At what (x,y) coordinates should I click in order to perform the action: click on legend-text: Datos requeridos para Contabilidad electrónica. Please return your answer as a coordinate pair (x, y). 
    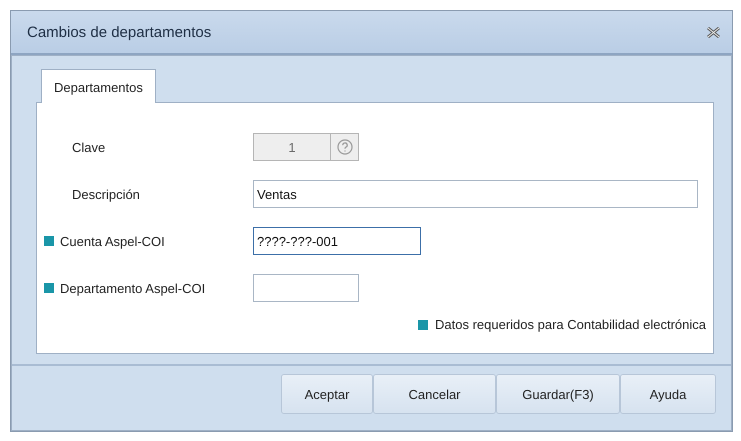
    Looking at the image, I should click on (570, 324).